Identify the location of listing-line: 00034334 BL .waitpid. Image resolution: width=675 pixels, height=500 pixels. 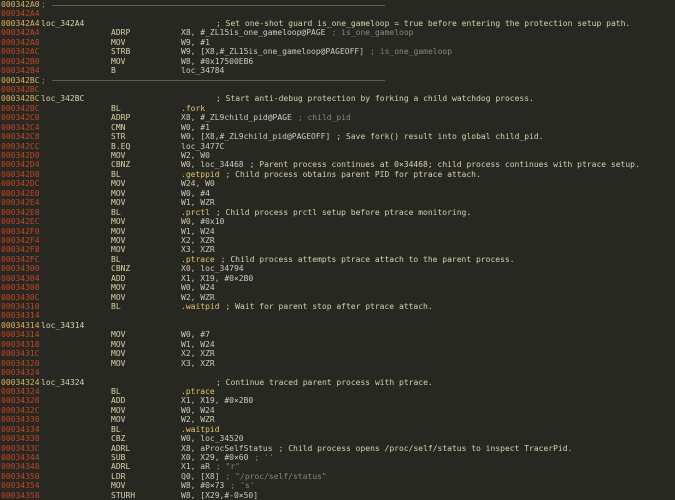
(337, 429).